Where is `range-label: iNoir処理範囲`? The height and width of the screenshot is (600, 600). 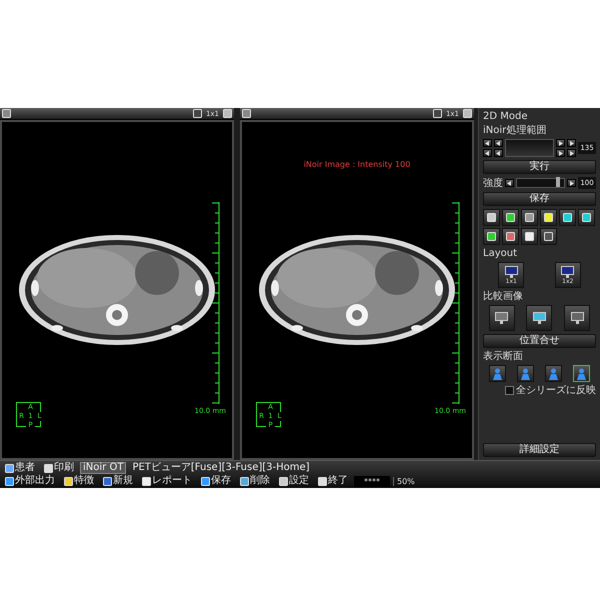
range-label: iNoir処理範囲 is located at coordinates (515, 130).